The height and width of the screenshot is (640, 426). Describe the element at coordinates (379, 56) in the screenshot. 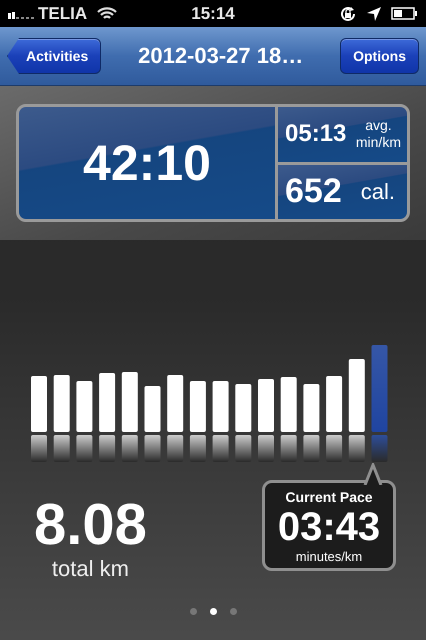

I see `options-button: Options` at that location.